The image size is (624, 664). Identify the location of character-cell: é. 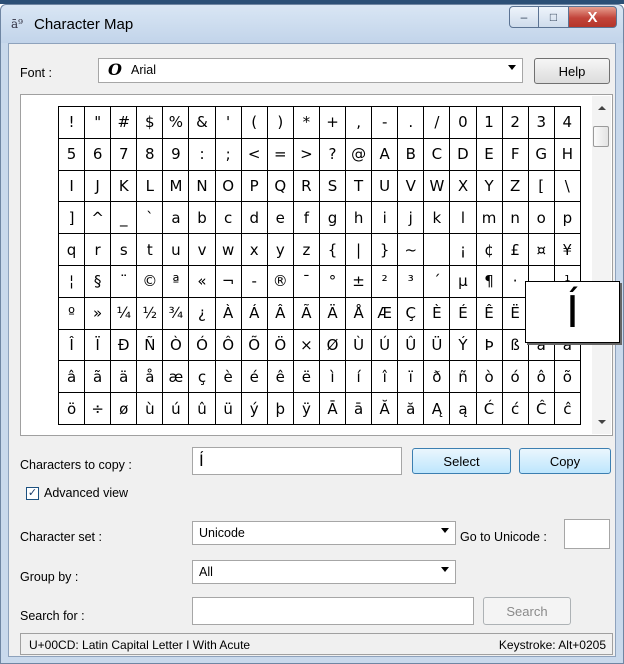
(254, 377).